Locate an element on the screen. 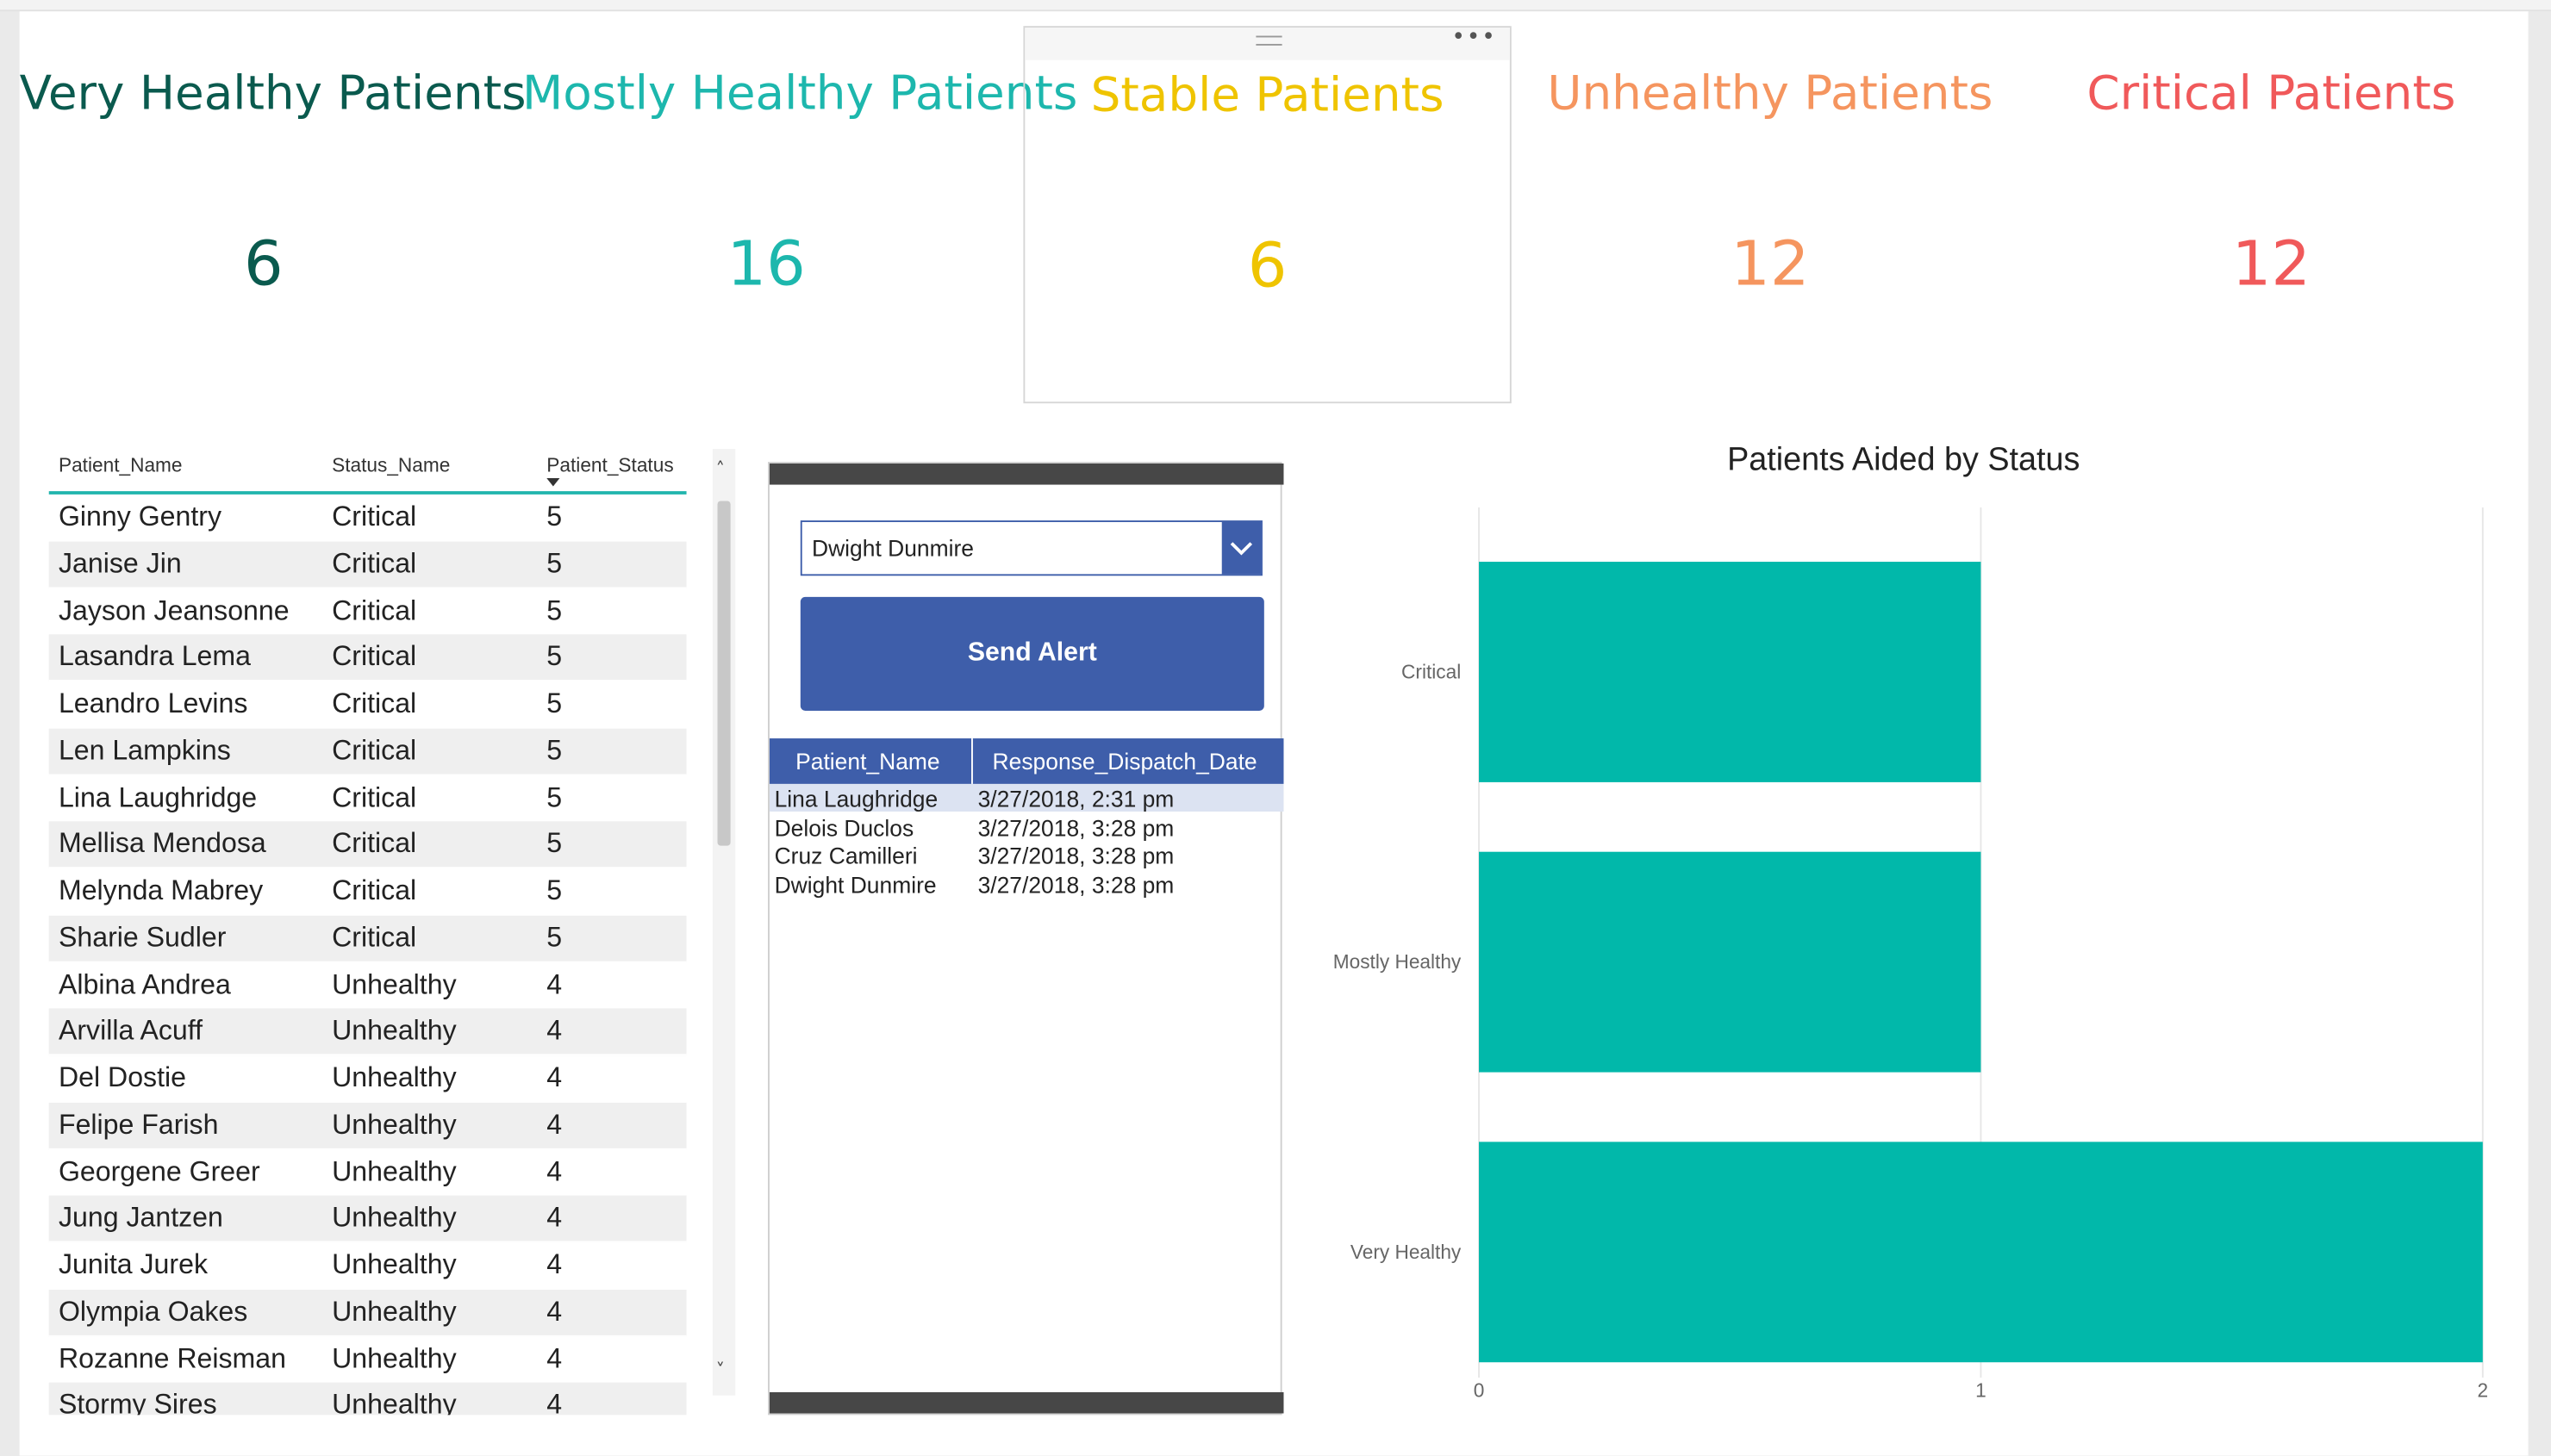 The width and height of the screenshot is (2551, 1456). table-row: Jayson Jeansonne Critical 5 is located at coordinates (367, 612).